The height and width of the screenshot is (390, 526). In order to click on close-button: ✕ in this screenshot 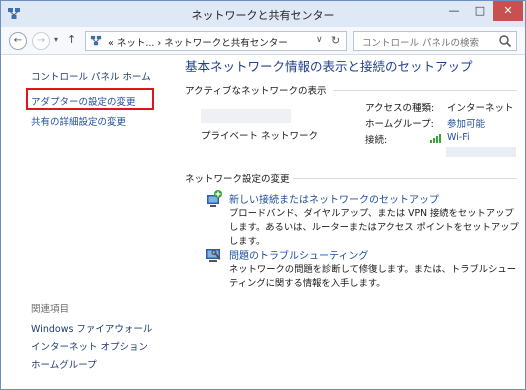, I will do `click(508, 11)`.